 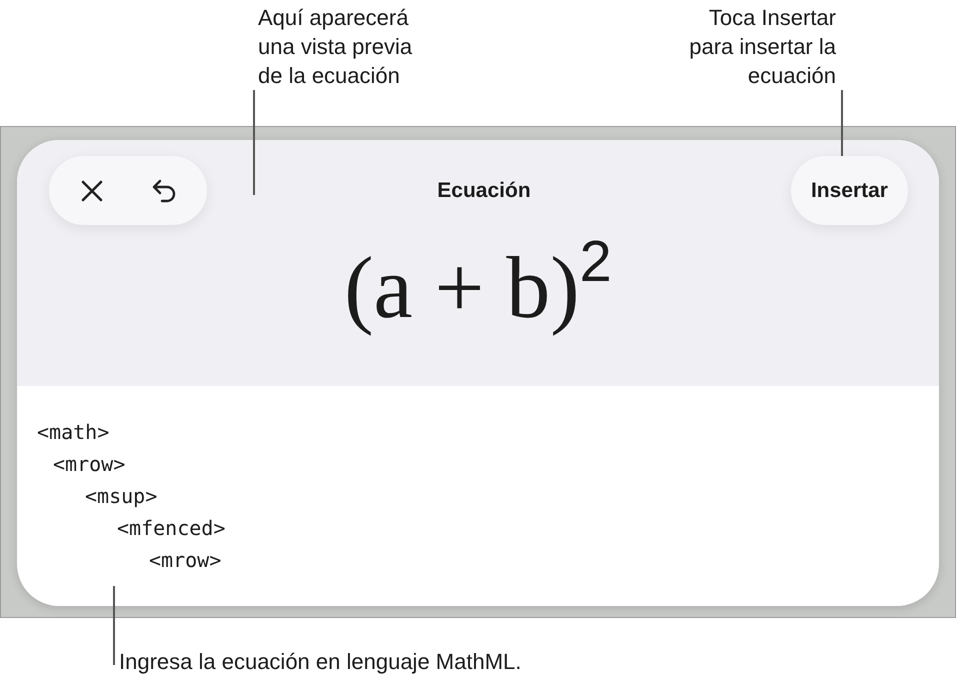 I want to click on insert-button: Insertar, so click(x=849, y=190).